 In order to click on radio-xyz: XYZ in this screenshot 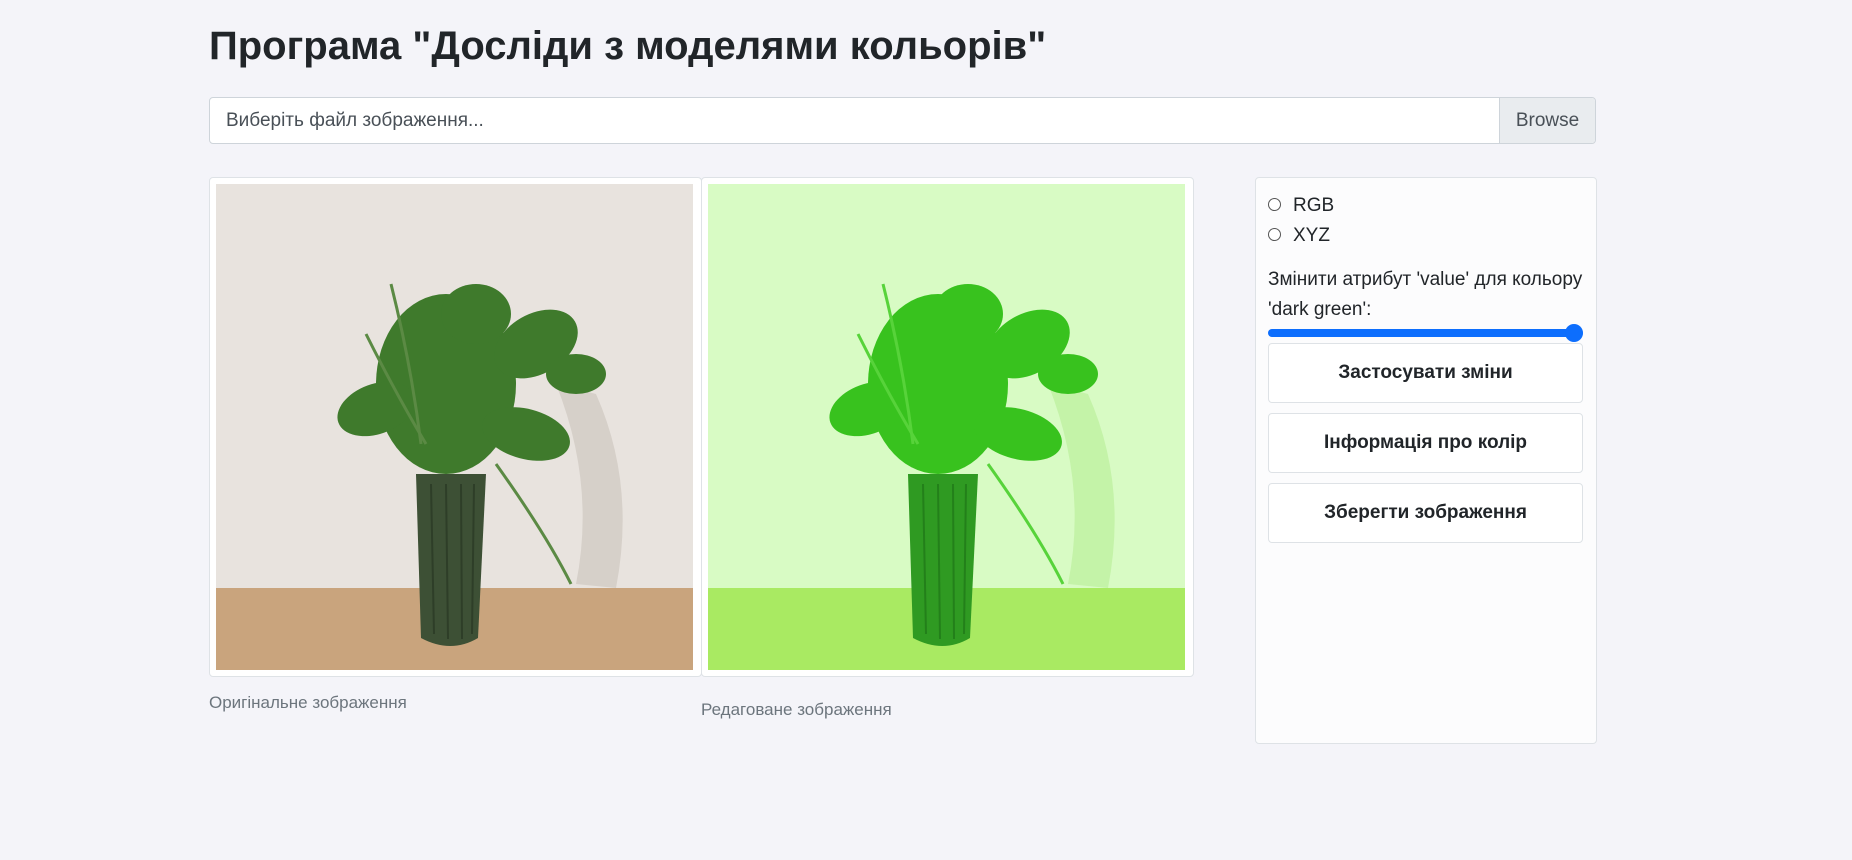, I will do `click(1299, 236)`.